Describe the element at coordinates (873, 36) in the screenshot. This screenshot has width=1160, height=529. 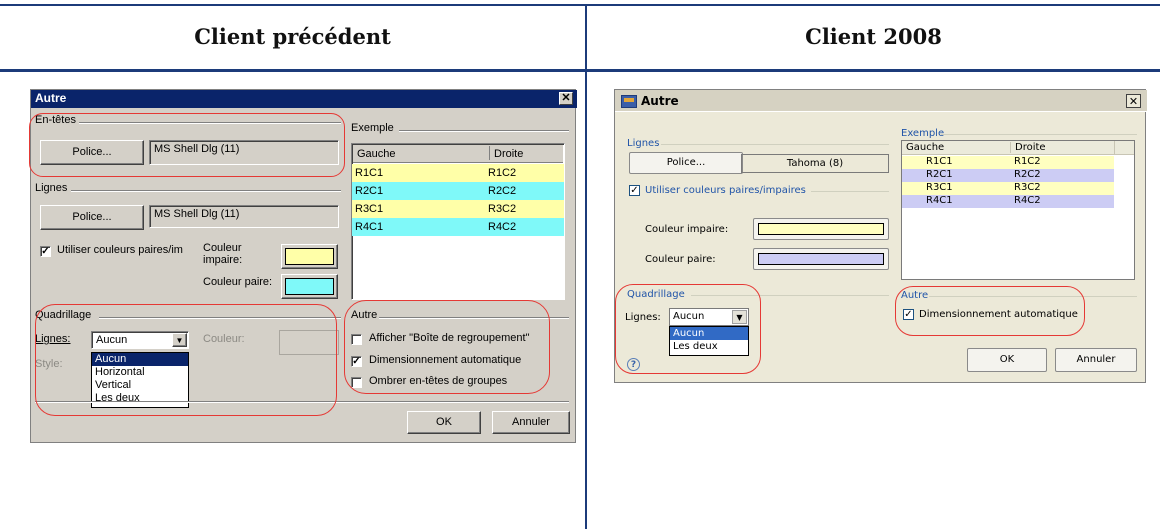
I see `header-right: Client 2008` at that location.